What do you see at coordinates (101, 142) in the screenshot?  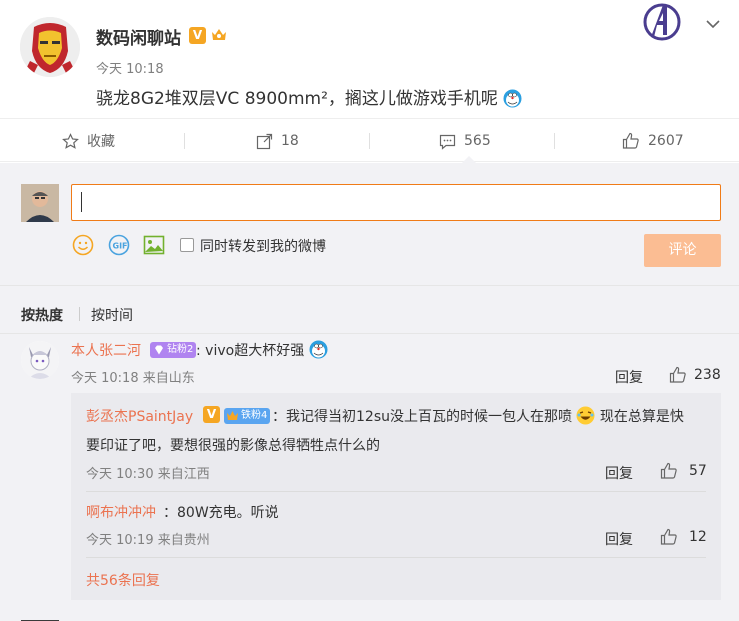 I see `favorite-label: 收藏` at bounding box center [101, 142].